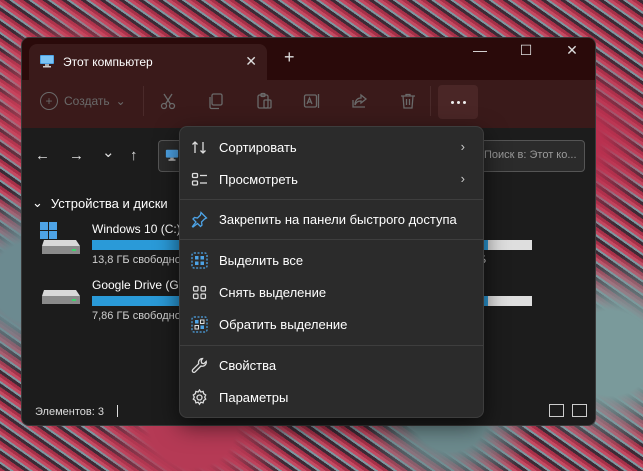 Image resolution: width=643 pixels, height=471 pixels. What do you see at coordinates (199, 365) in the screenshot?
I see `properties-icon` at bounding box center [199, 365].